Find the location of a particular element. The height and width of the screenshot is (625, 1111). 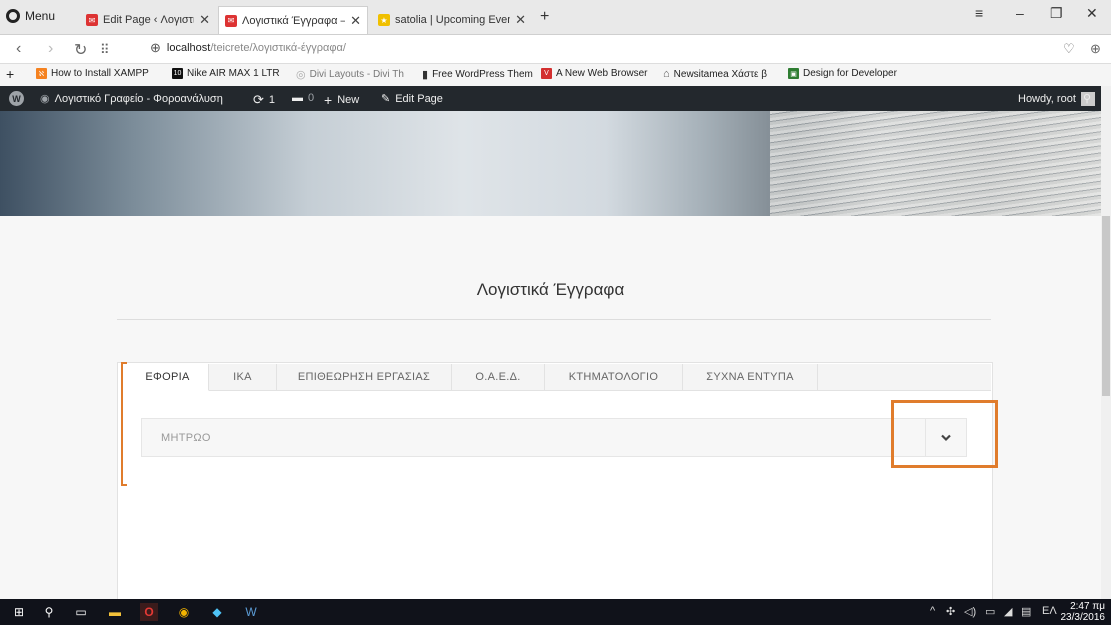

nike-icon: 10 is located at coordinates (177, 73).